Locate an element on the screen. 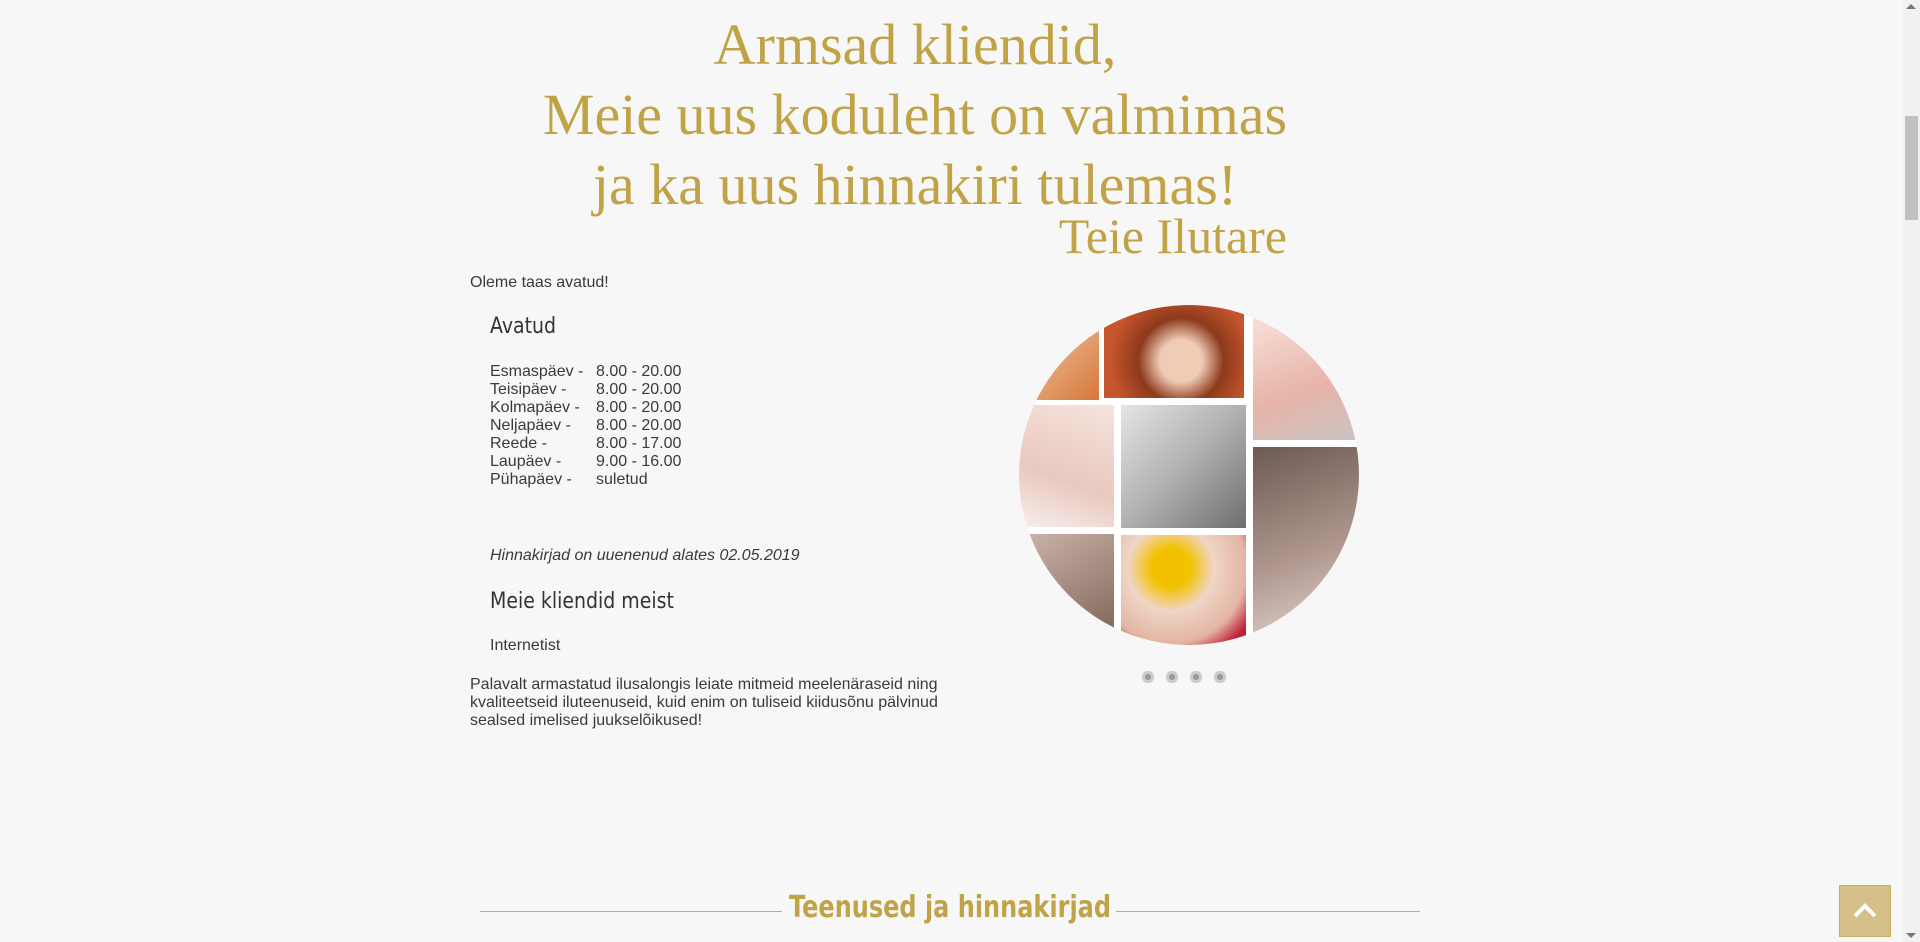  hours-row: Pühapäev - suletud is located at coordinates (585, 480).